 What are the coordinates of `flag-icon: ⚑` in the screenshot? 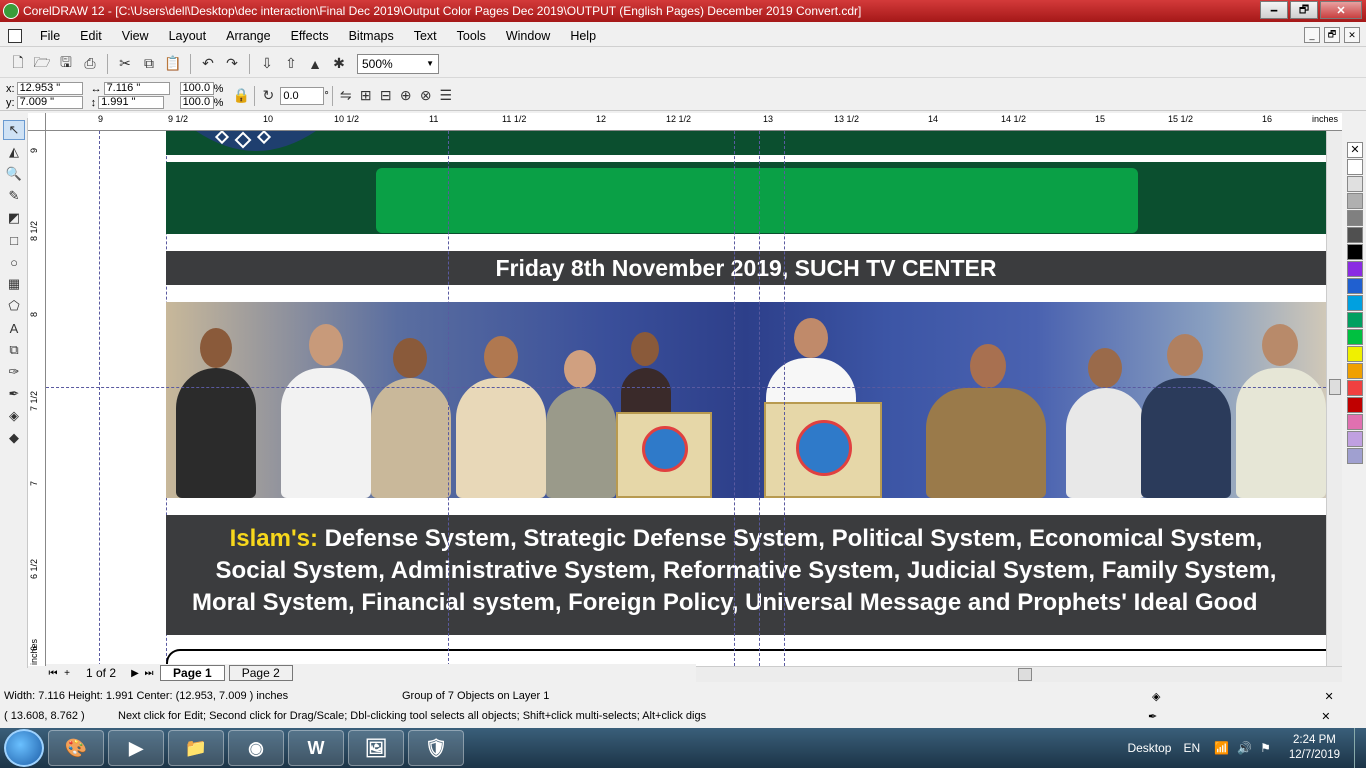 It's located at (1265, 748).